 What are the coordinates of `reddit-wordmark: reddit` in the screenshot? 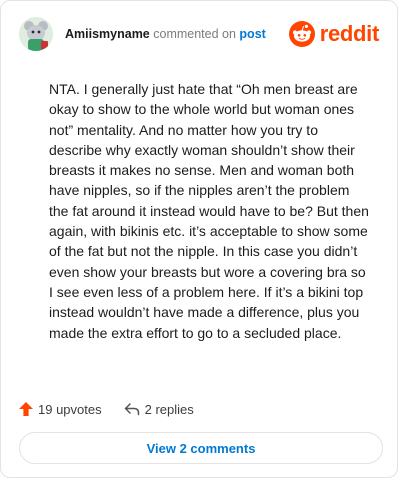 It's located at (349, 33).